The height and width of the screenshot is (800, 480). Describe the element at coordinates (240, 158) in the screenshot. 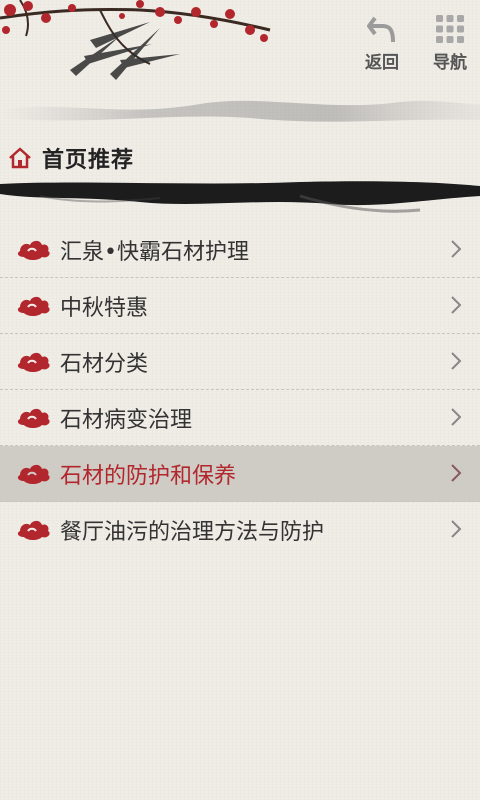

I see `section-header: 首页推荐` at that location.